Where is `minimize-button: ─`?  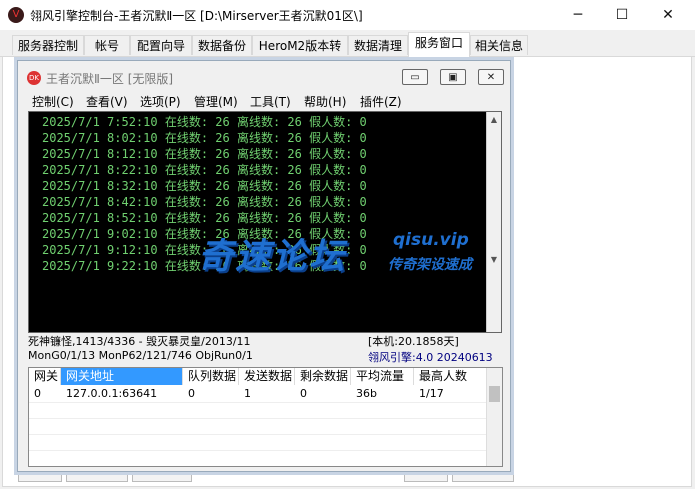 minimize-button: ─ is located at coordinates (578, 15).